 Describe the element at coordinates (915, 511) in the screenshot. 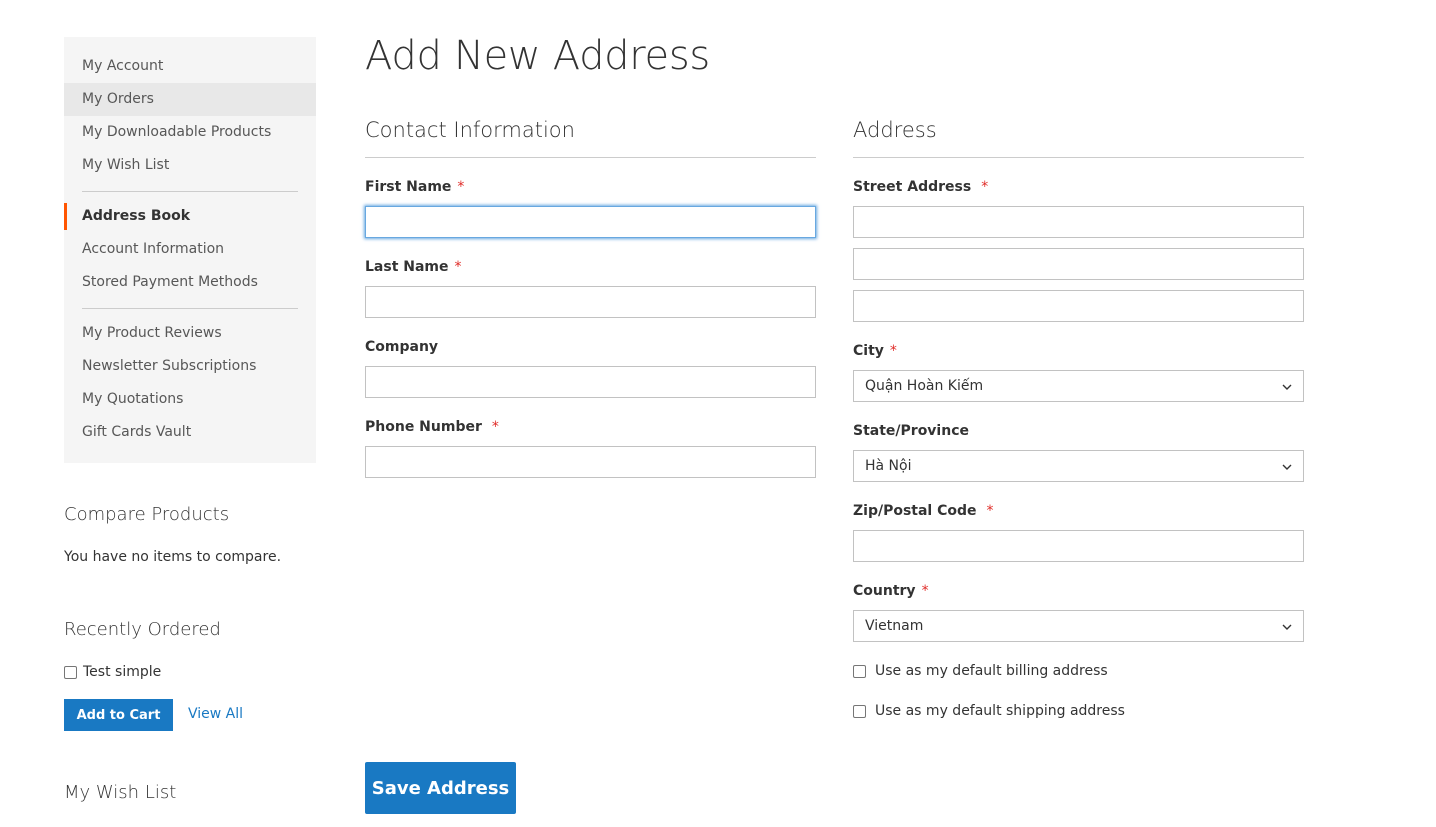

I see `zip-postal-code-label-text: Zip/Postal Code` at that location.